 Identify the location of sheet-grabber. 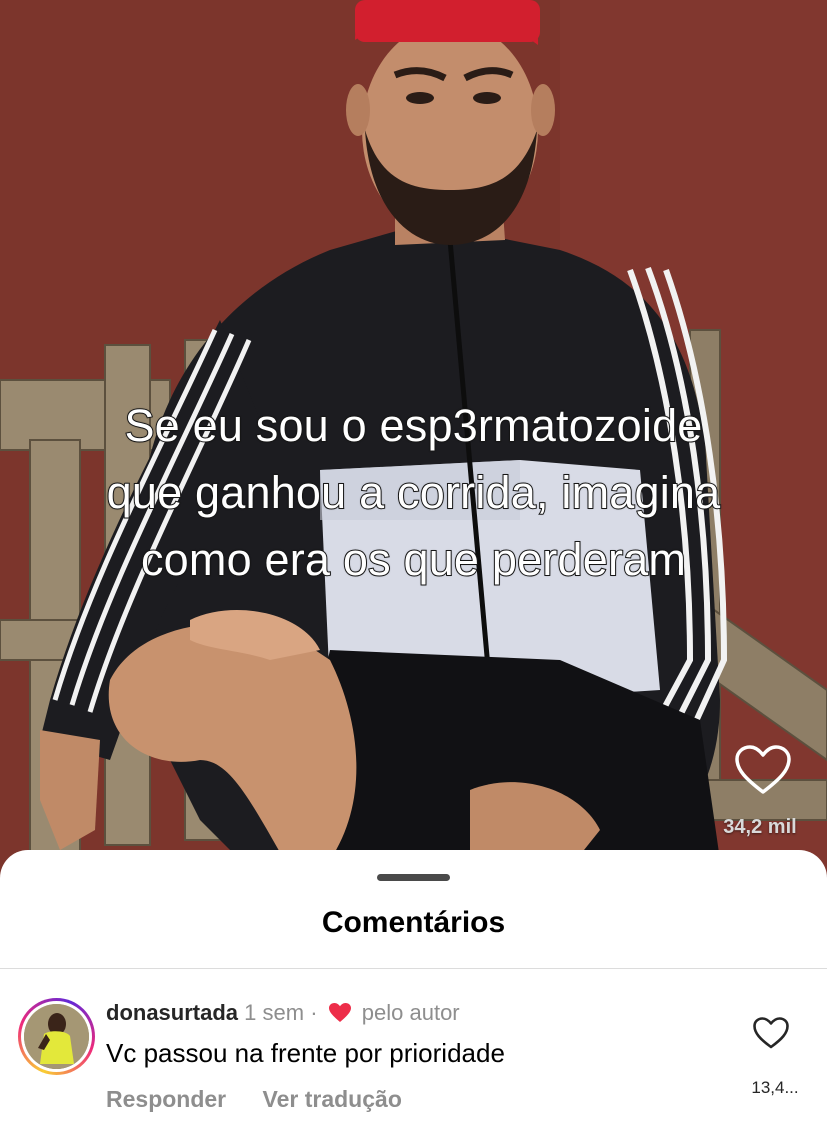
(413, 877).